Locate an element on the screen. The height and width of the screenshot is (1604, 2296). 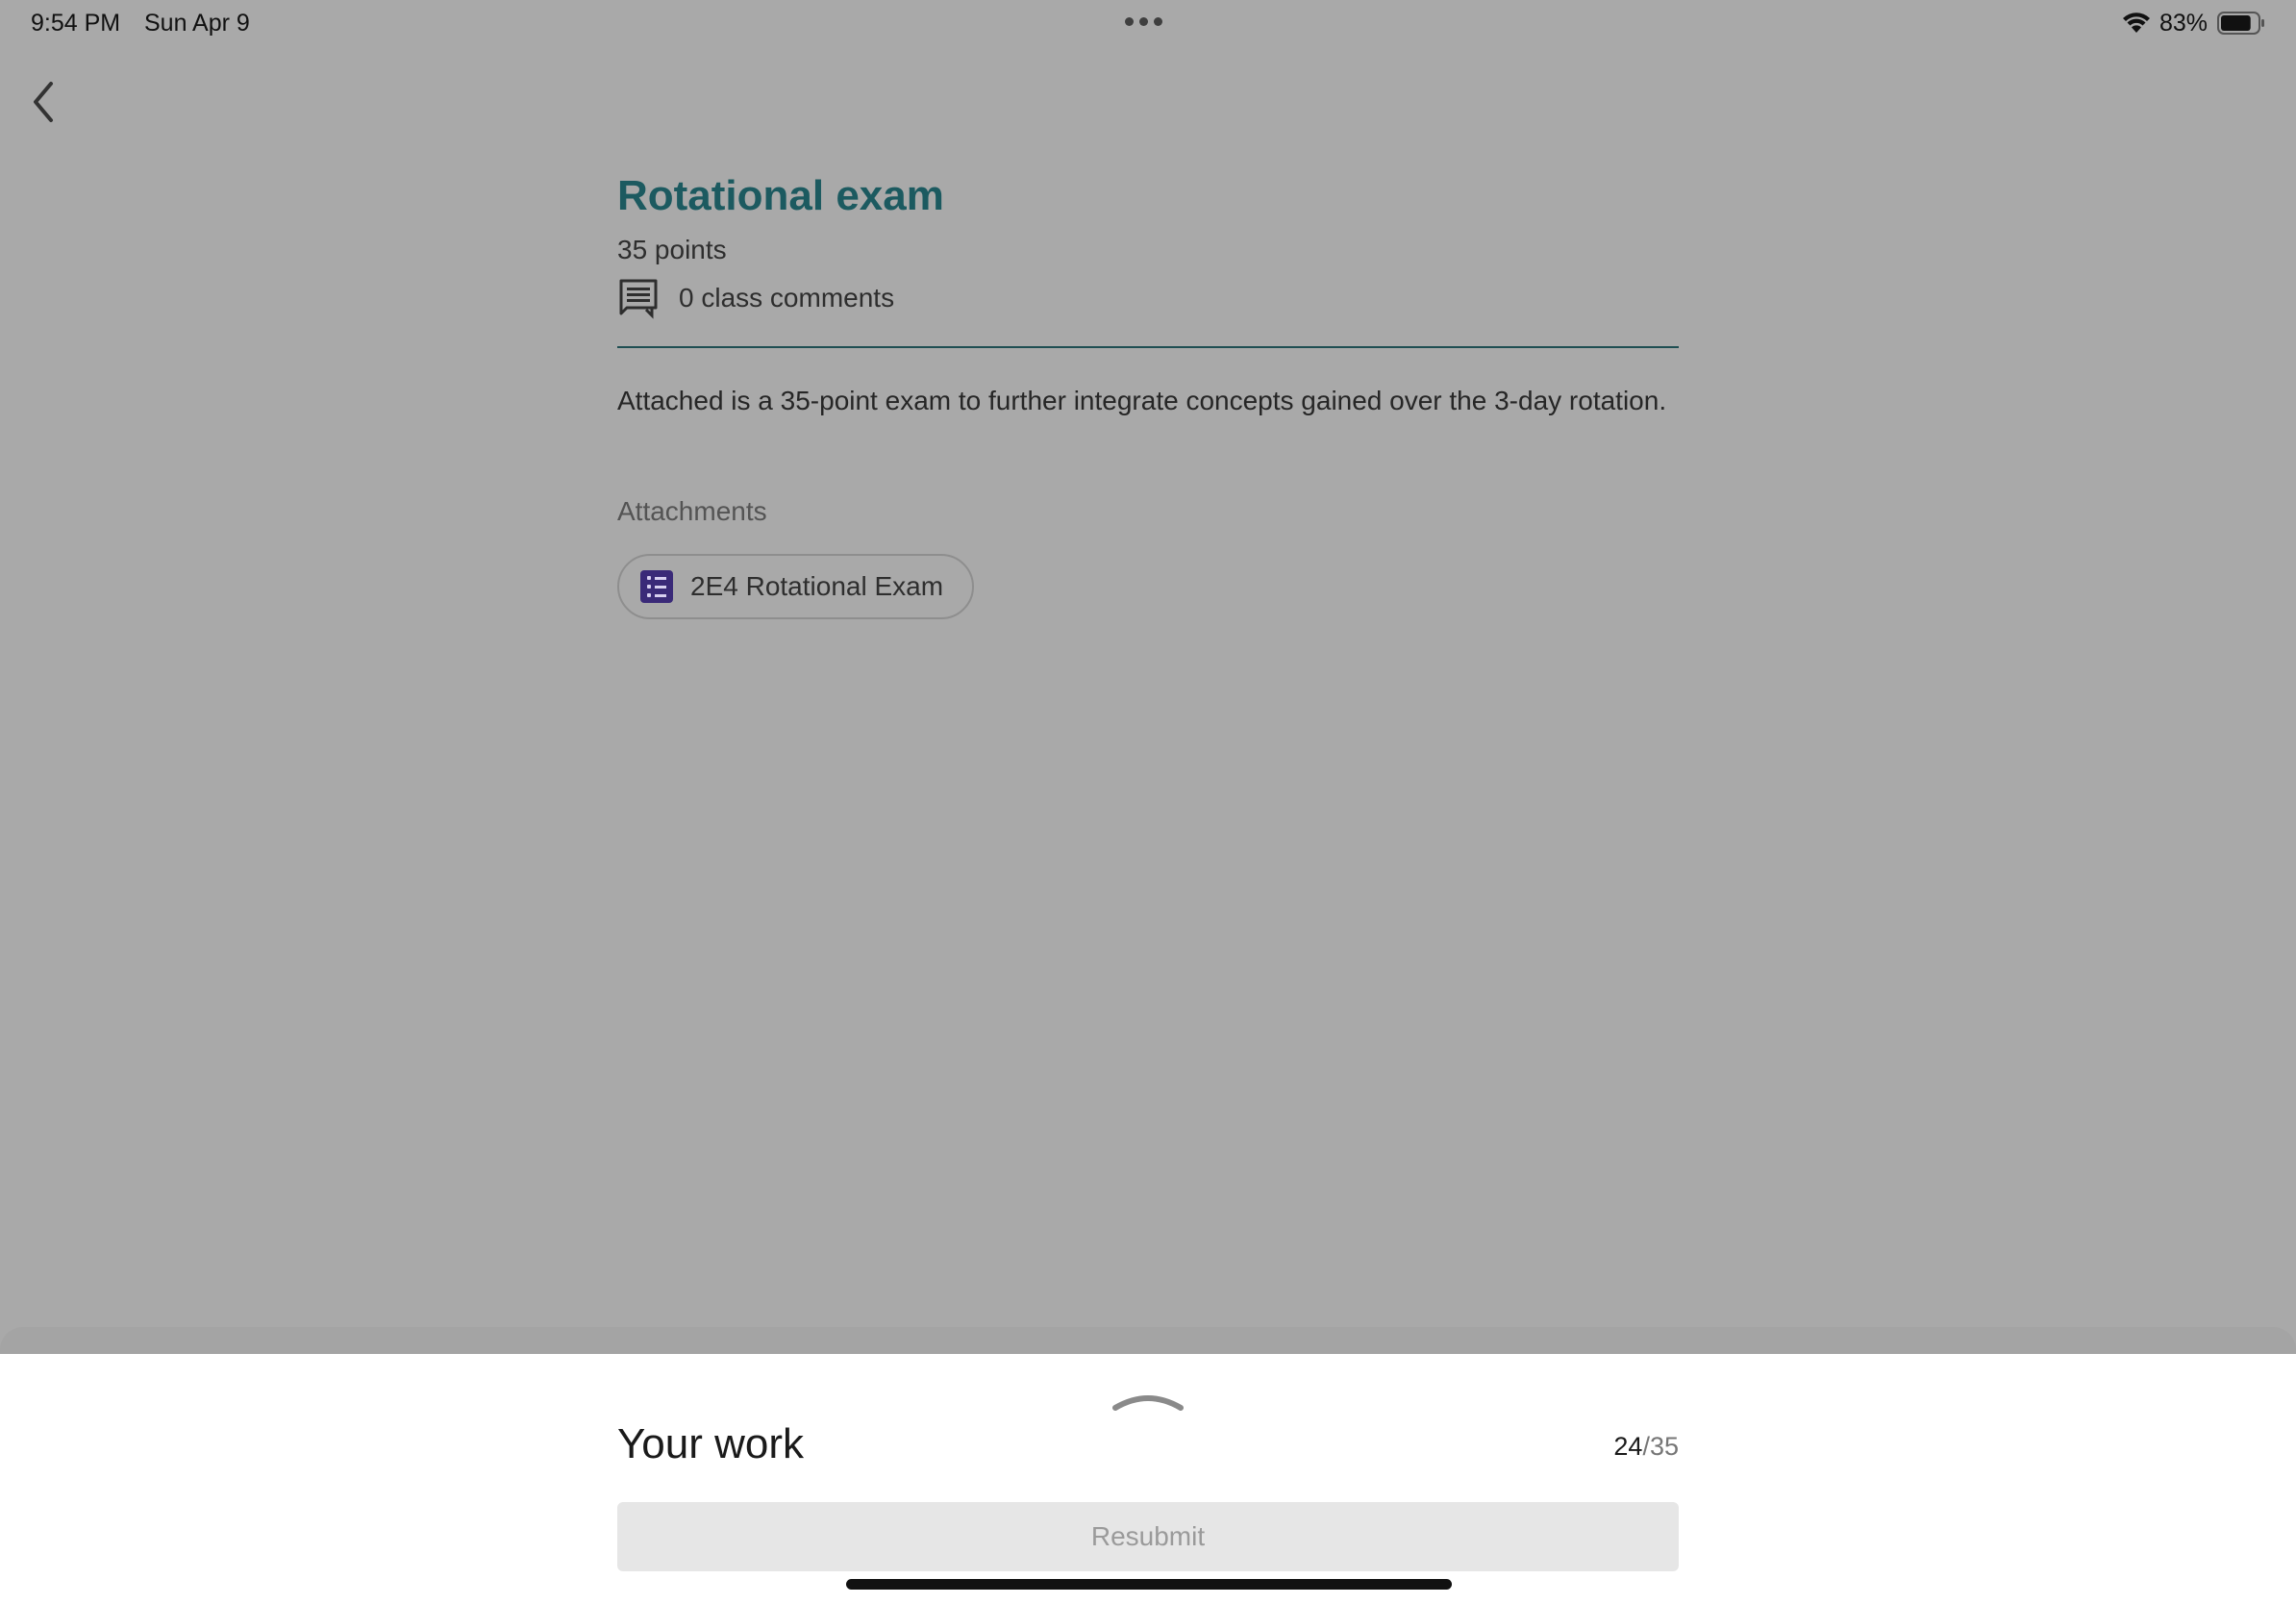
home-indicator is located at coordinates (1149, 1584).